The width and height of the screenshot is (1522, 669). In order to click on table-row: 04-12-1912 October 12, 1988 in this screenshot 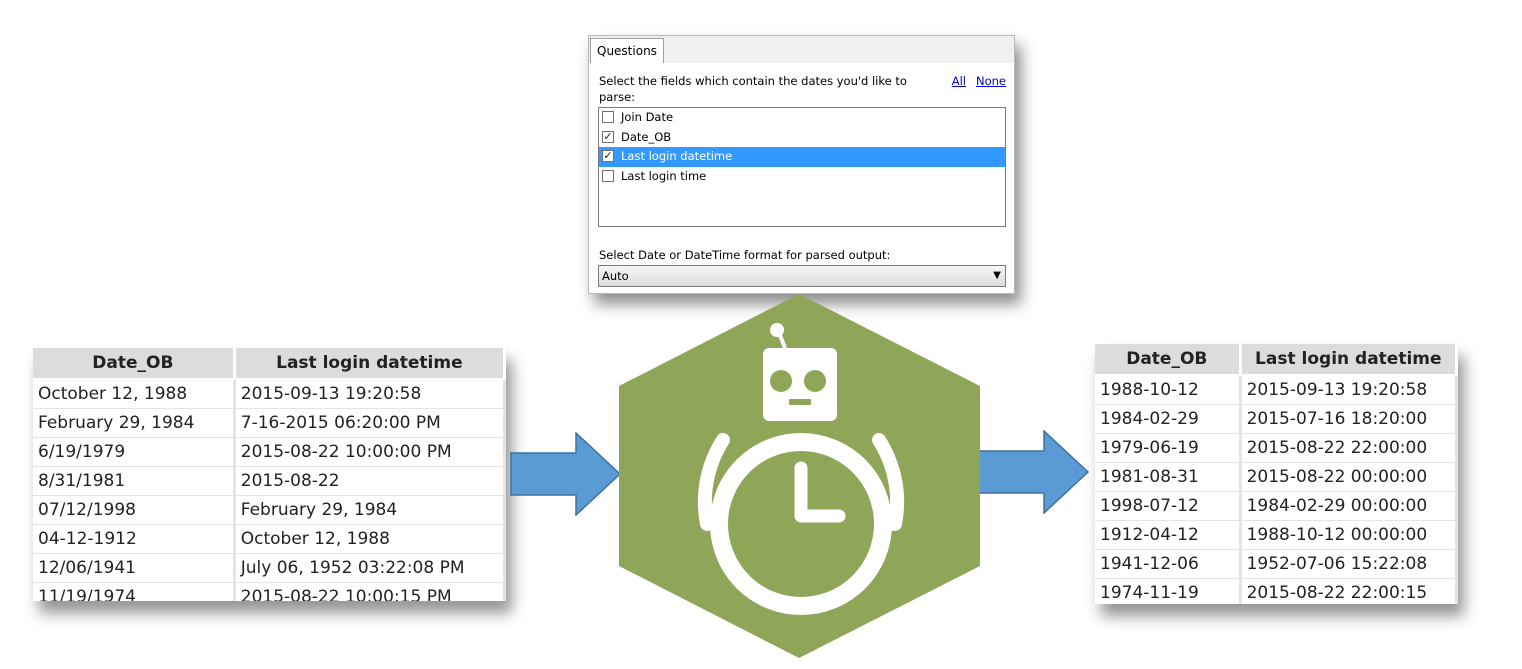, I will do `click(269, 539)`.